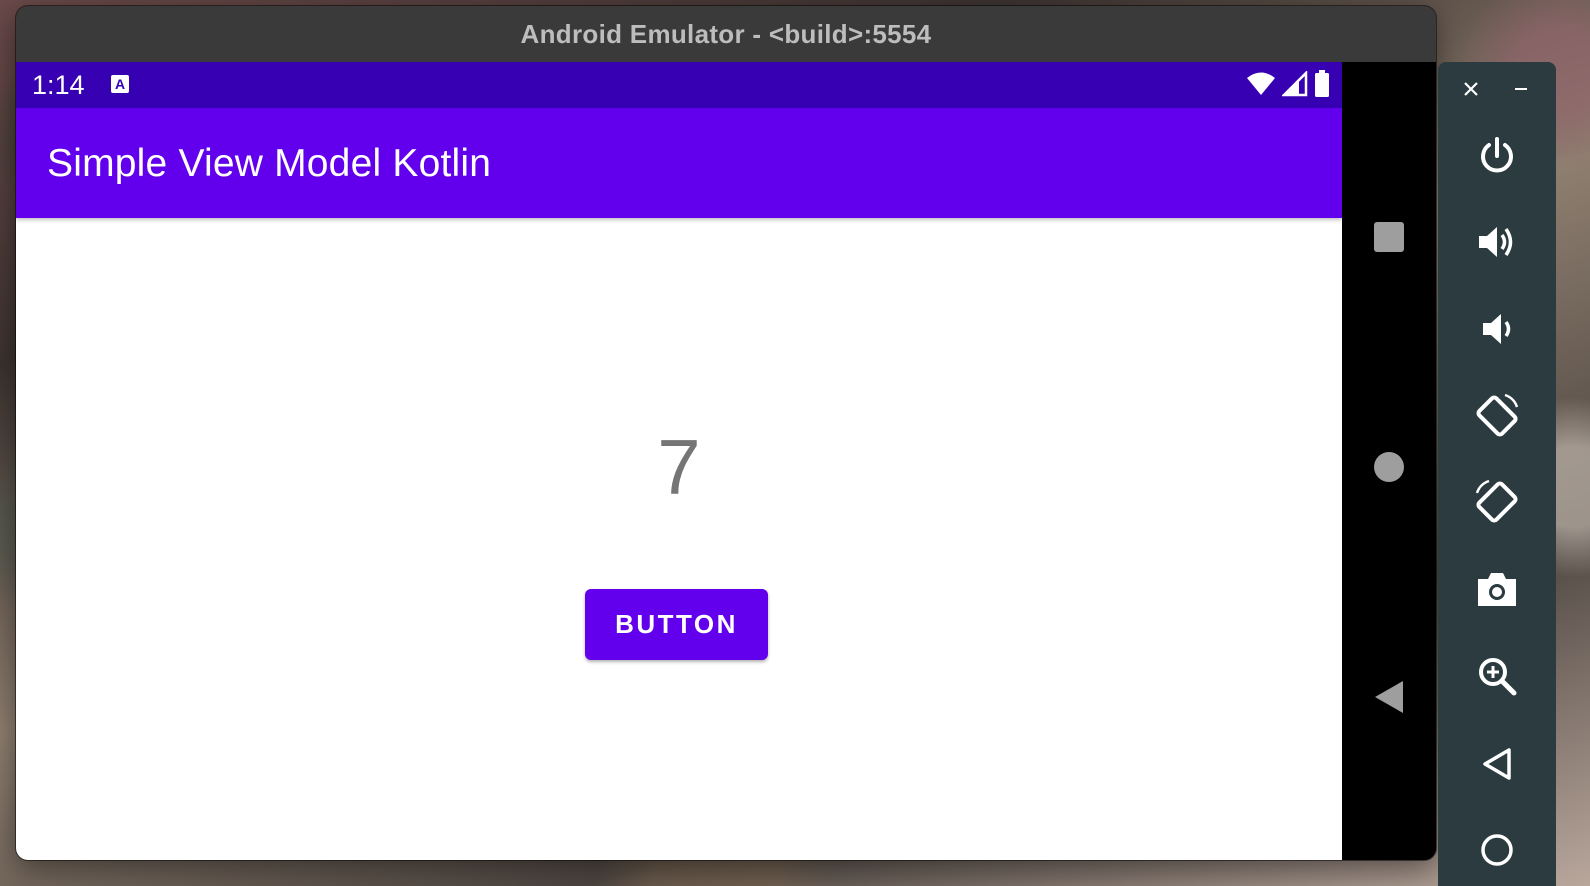 This screenshot has width=1590, height=886. Describe the element at coordinates (676, 624) in the screenshot. I see `increment-button: BUTTON` at that location.